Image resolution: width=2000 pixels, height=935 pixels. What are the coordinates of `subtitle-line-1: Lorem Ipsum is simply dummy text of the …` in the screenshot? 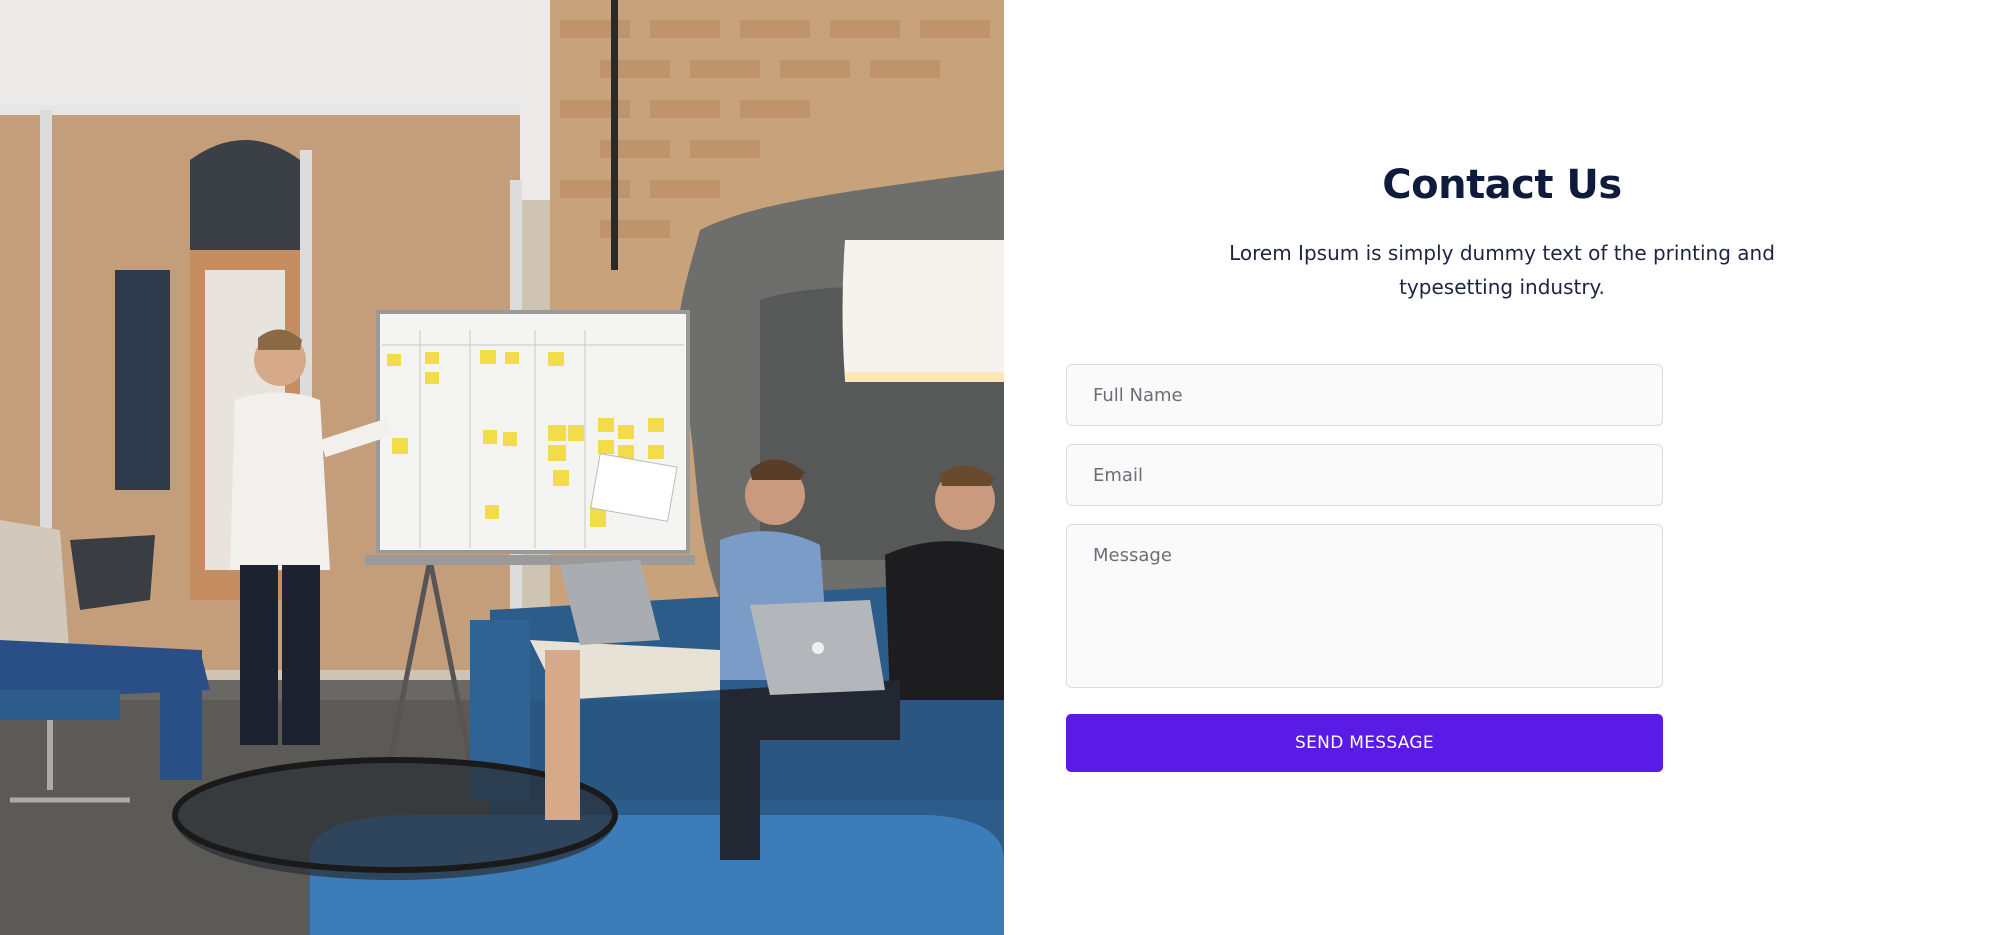 It's located at (1502, 253).